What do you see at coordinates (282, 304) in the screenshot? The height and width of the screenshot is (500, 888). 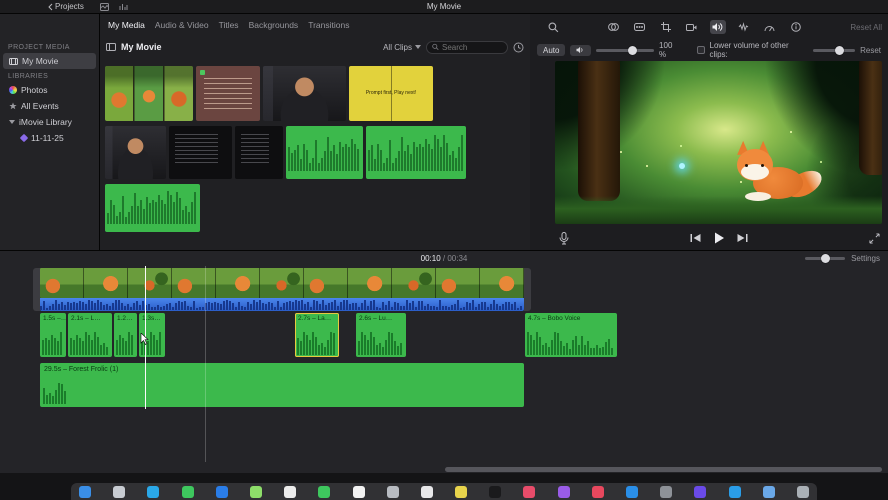 I see `video-audio-track` at bounding box center [282, 304].